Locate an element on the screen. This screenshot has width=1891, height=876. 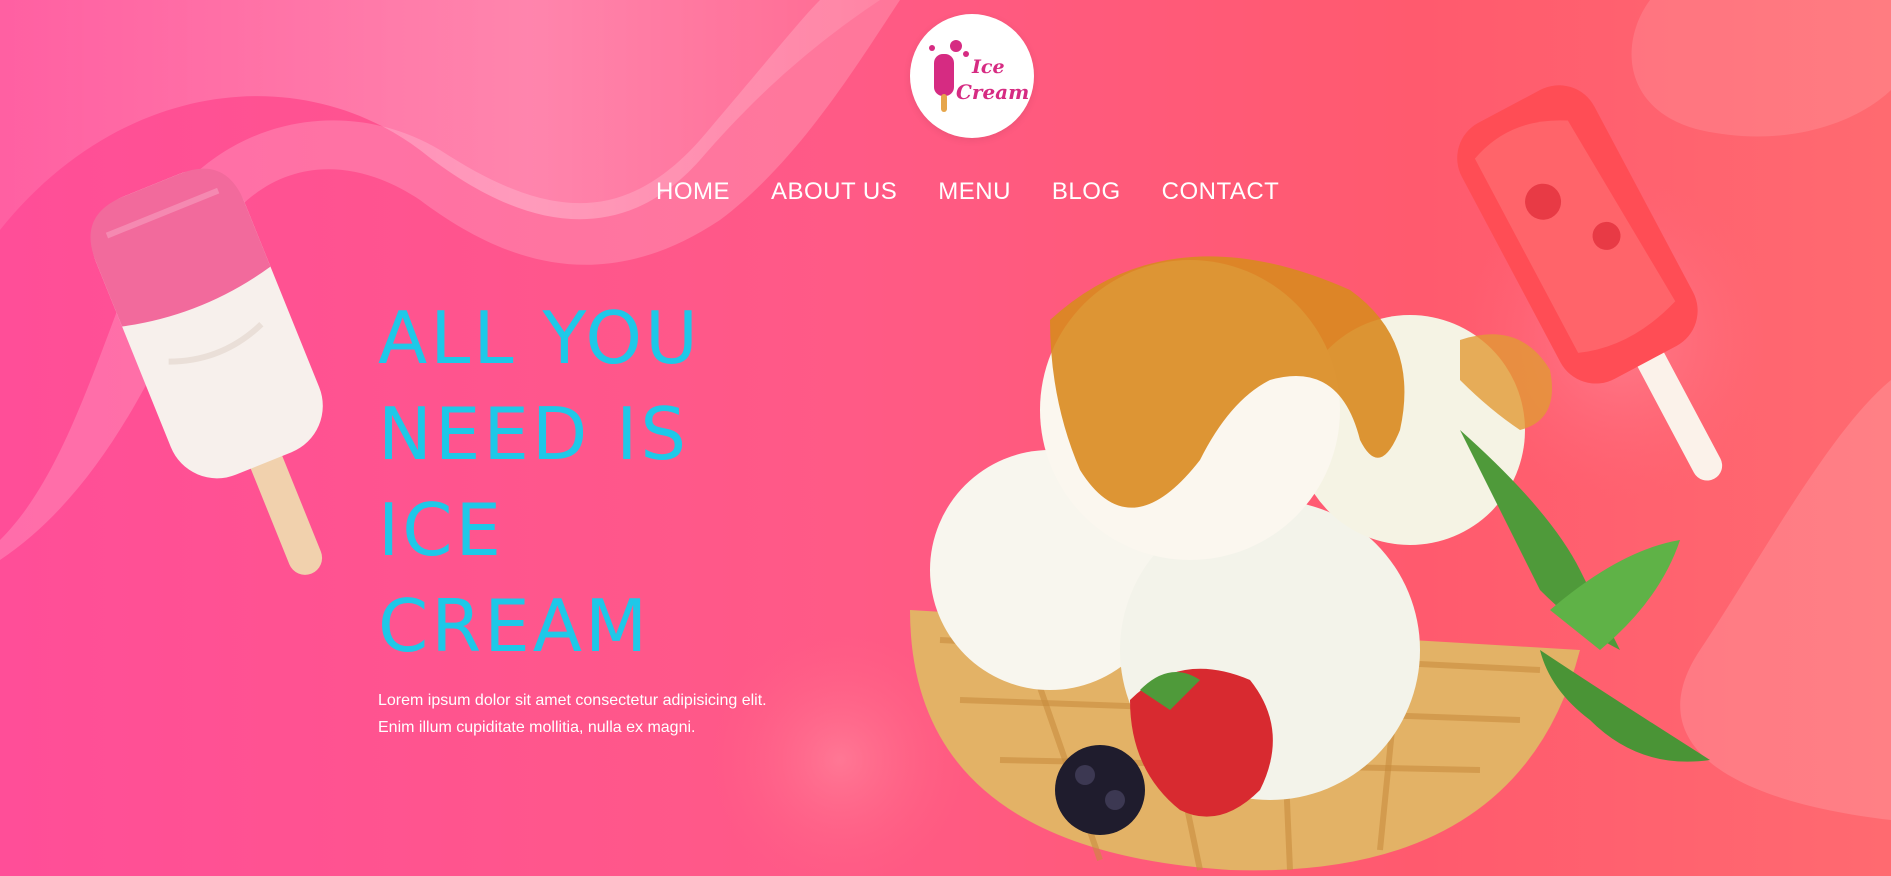
main-nav: HOME ABOUT US MENU BLOG CONTACT is located at coordinates (967, 192).